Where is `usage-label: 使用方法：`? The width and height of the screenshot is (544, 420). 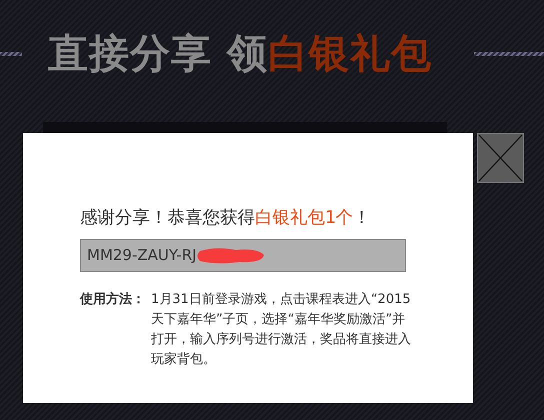 usage-label: 使用方法： is located at coordinates (112, 299).